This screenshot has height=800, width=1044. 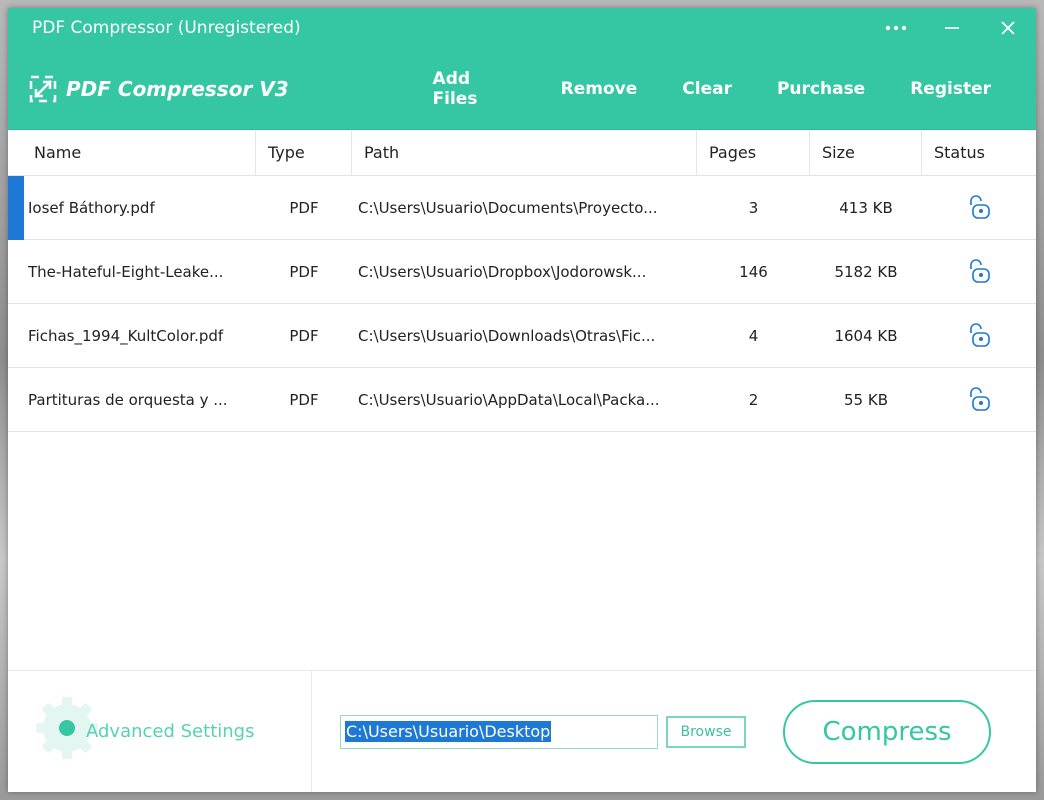 I want to click on column-header-path: Path, so click(x=524, y=152).